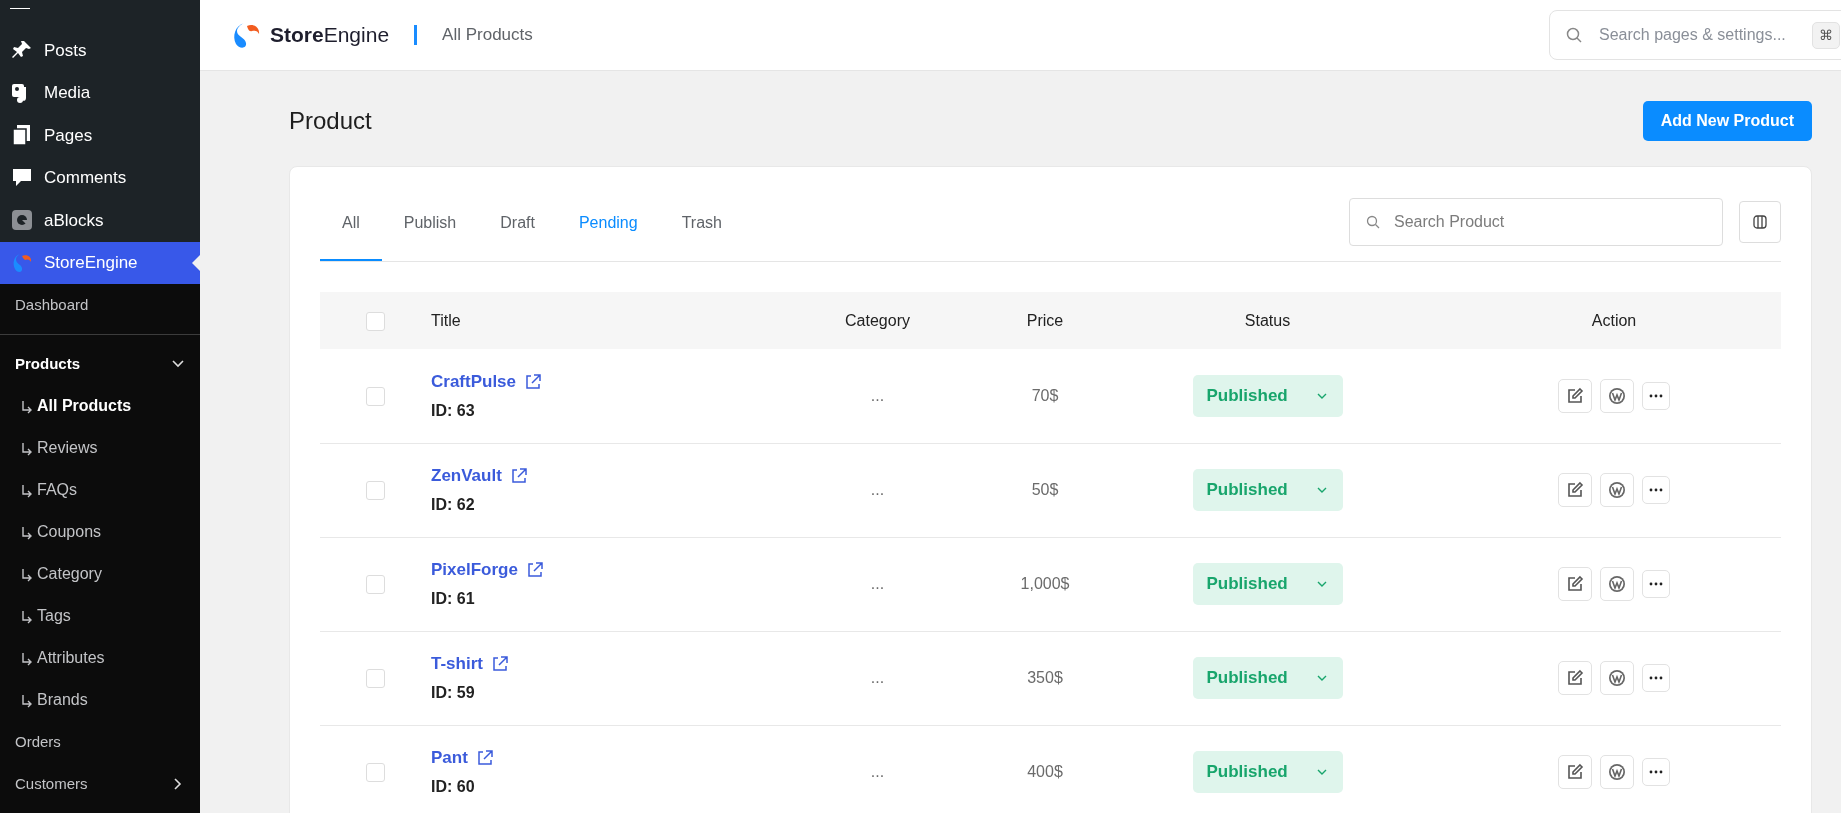 The height and width of the screenshot is (813, 1841). What do you see at coordinates (1045, 489) in the screenshot?
I see `table-cell: 50$` at bounding box center [1045, 489].